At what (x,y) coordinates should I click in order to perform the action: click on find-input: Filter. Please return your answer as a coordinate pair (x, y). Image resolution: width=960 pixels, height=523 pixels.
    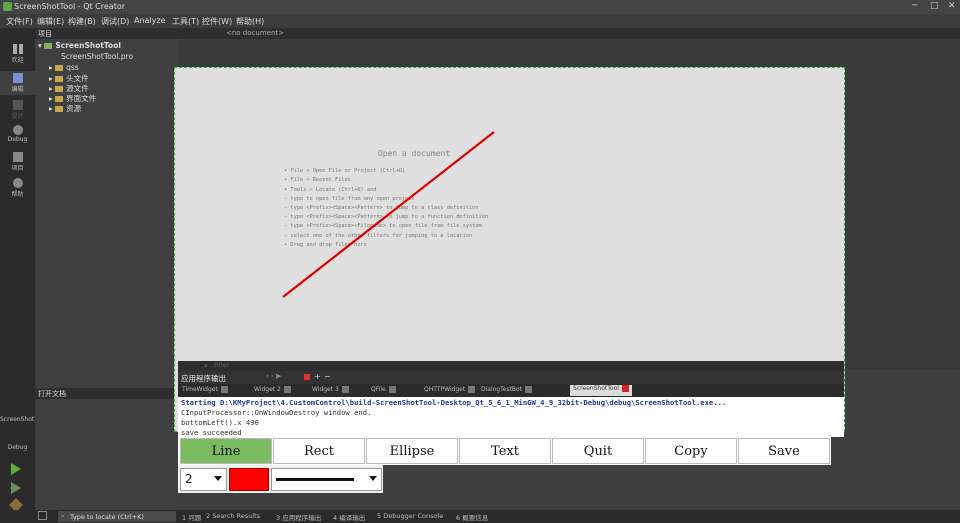
    Looking at the image, I should click on (221, 365).